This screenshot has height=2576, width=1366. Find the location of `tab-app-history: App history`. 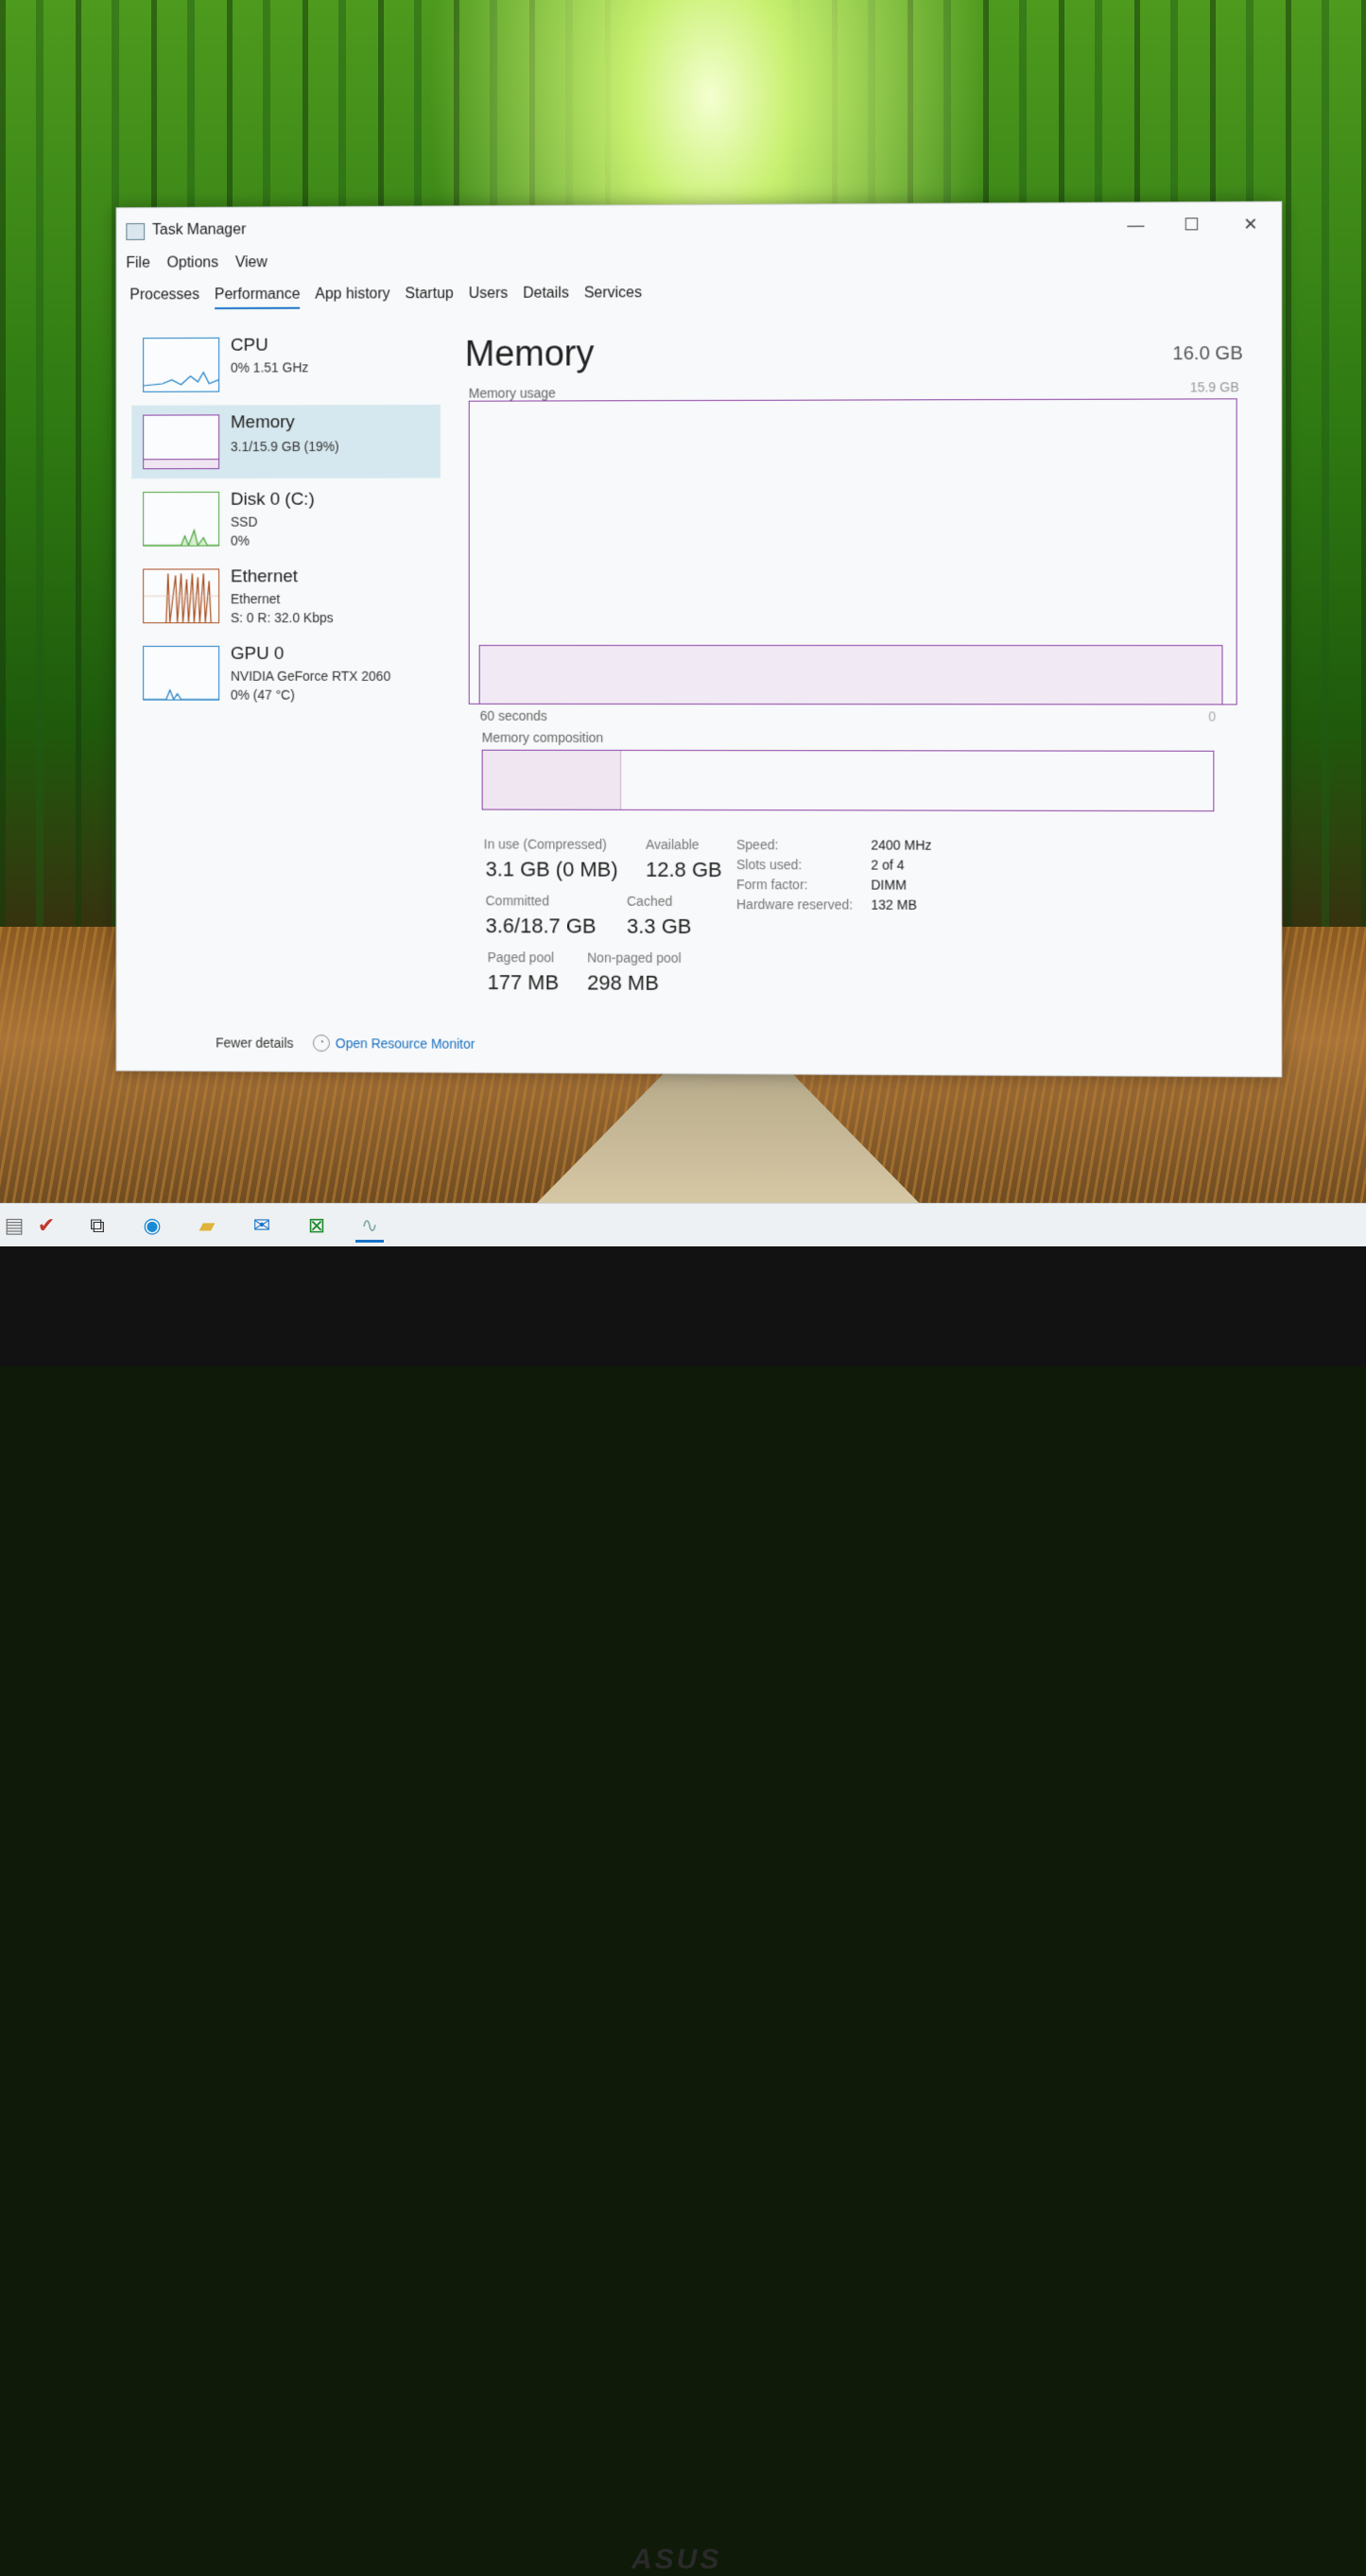

tab-app-history: App history is located at coordinates (352, 297).